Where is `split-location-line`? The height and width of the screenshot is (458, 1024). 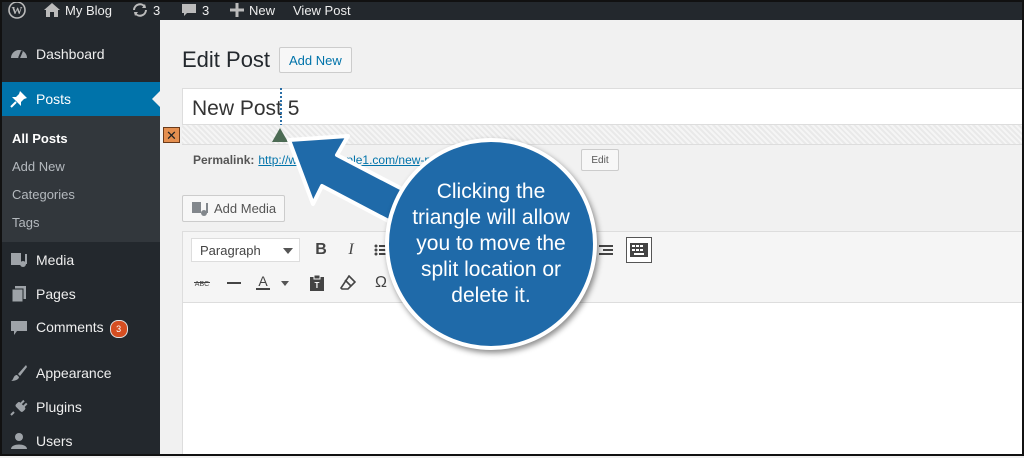
split-location-line is located at coordinates (281, 107).